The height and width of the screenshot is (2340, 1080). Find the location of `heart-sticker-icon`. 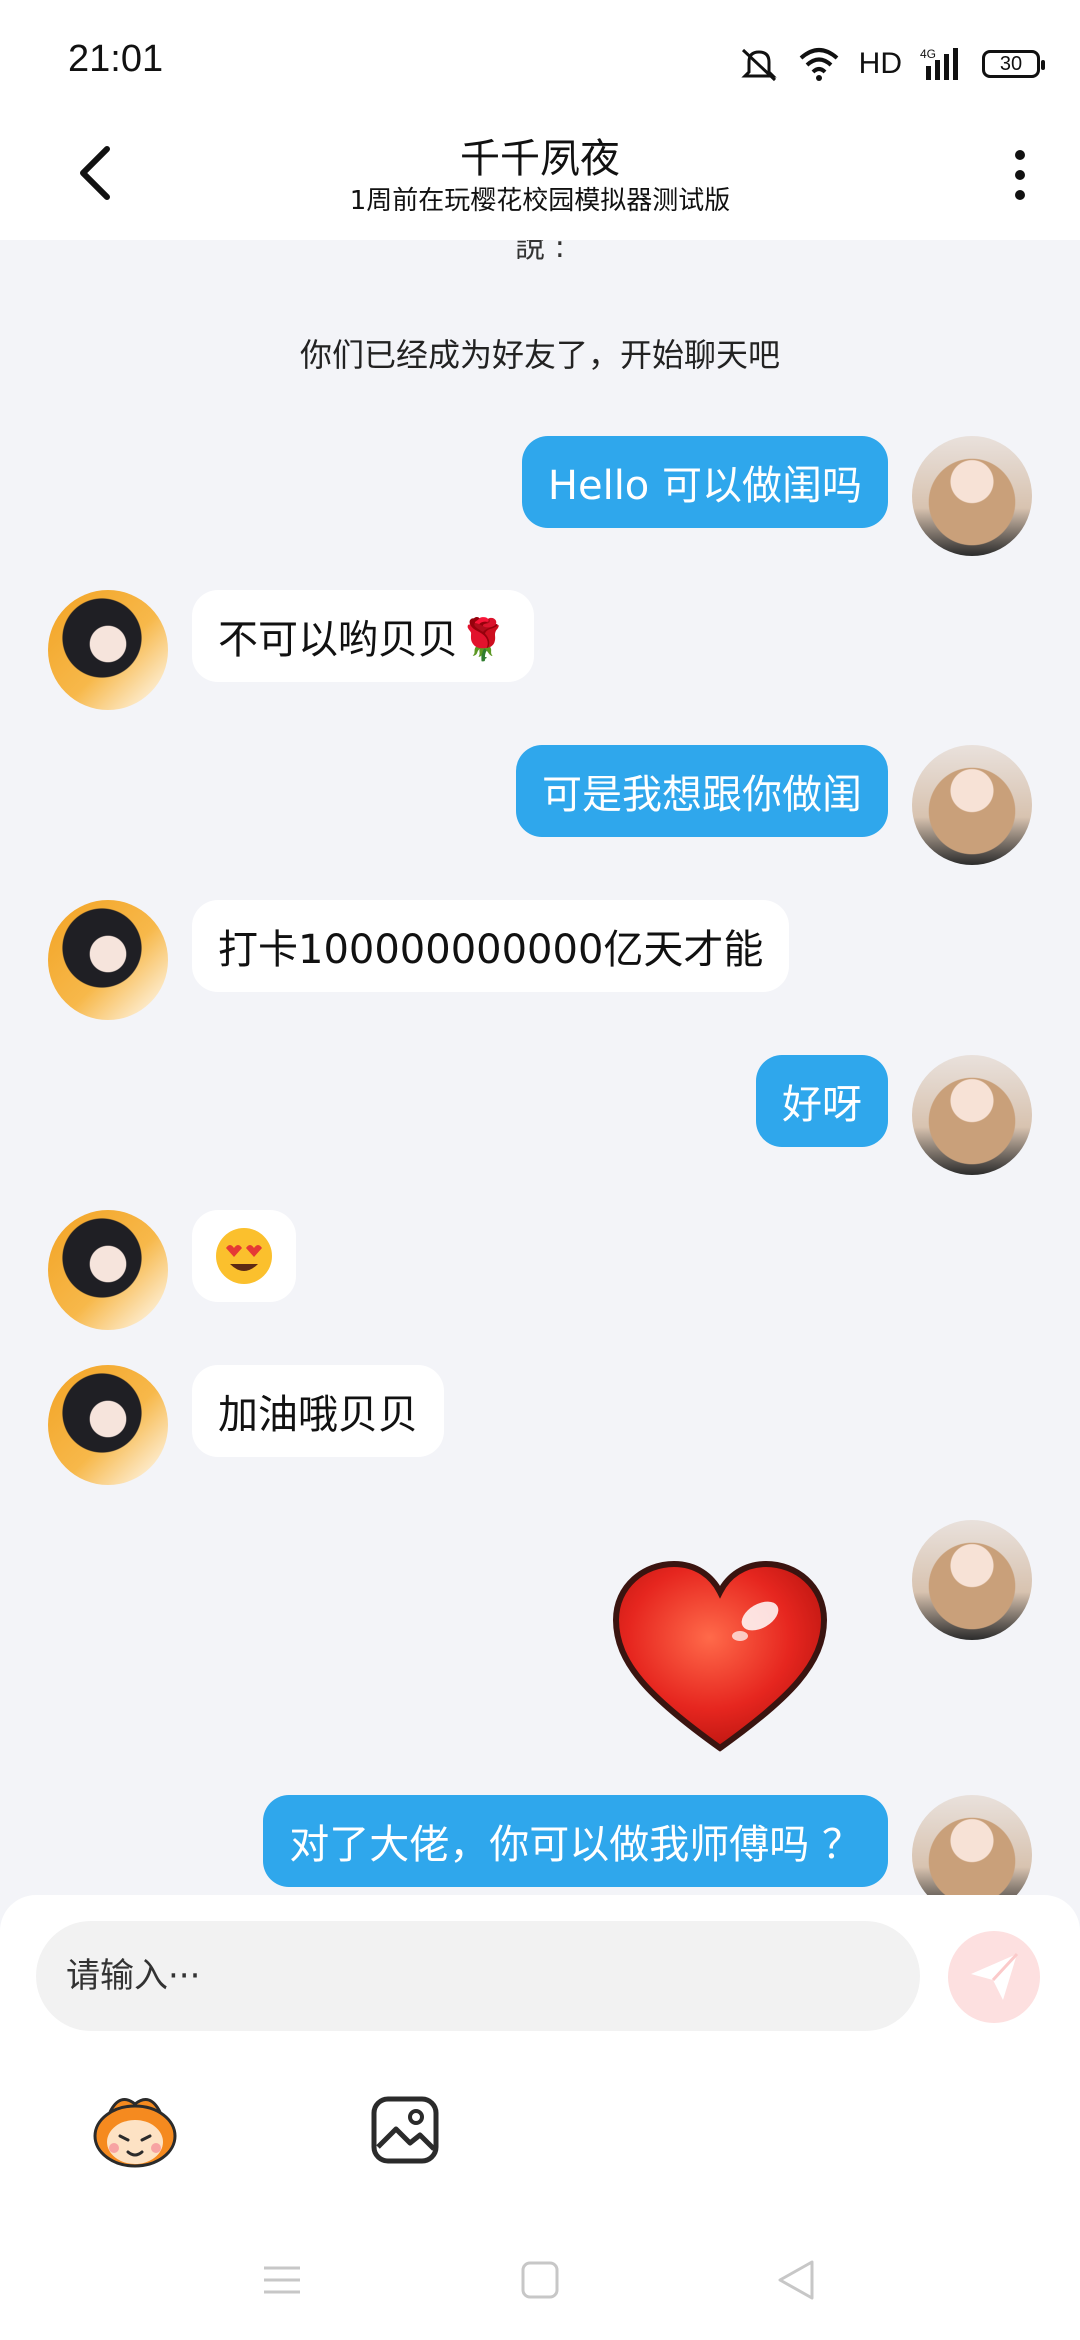

heart-sticker-icon is located at coordinates (720, 1656).